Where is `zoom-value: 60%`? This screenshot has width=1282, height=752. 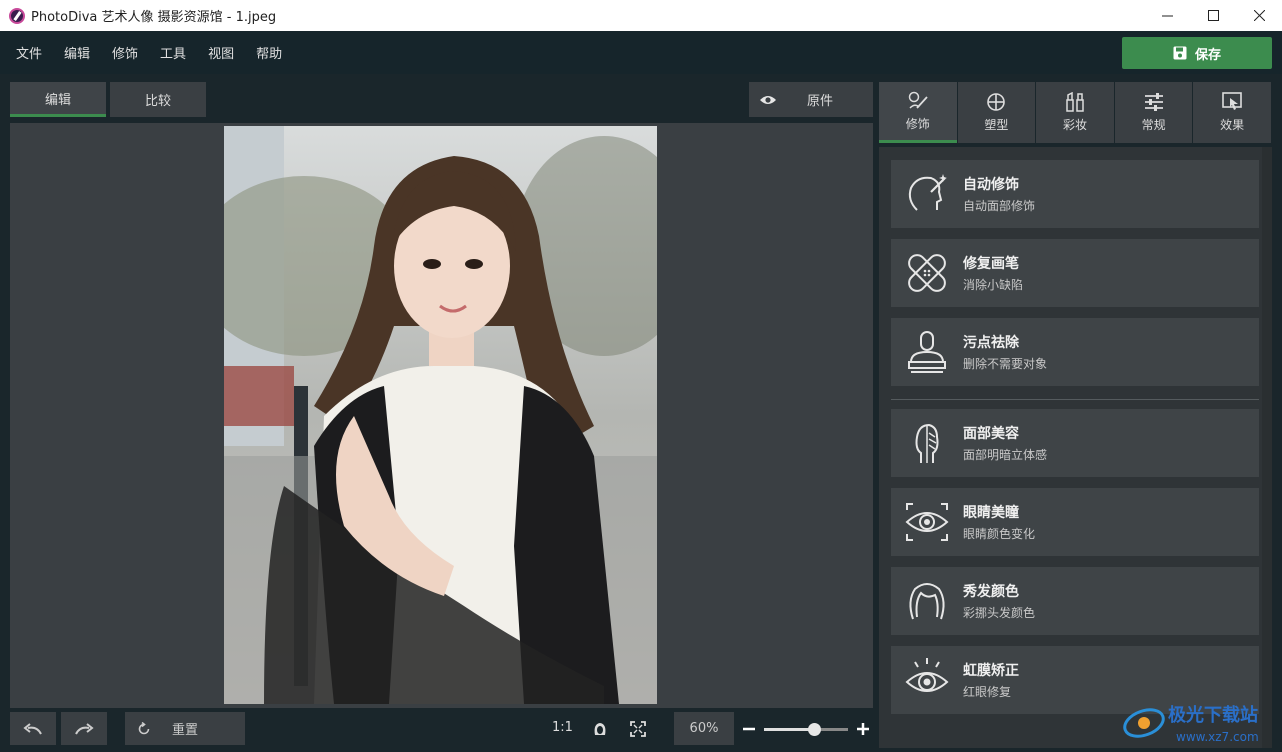 zoom-value: 60% is located at coordinates (704, 728).